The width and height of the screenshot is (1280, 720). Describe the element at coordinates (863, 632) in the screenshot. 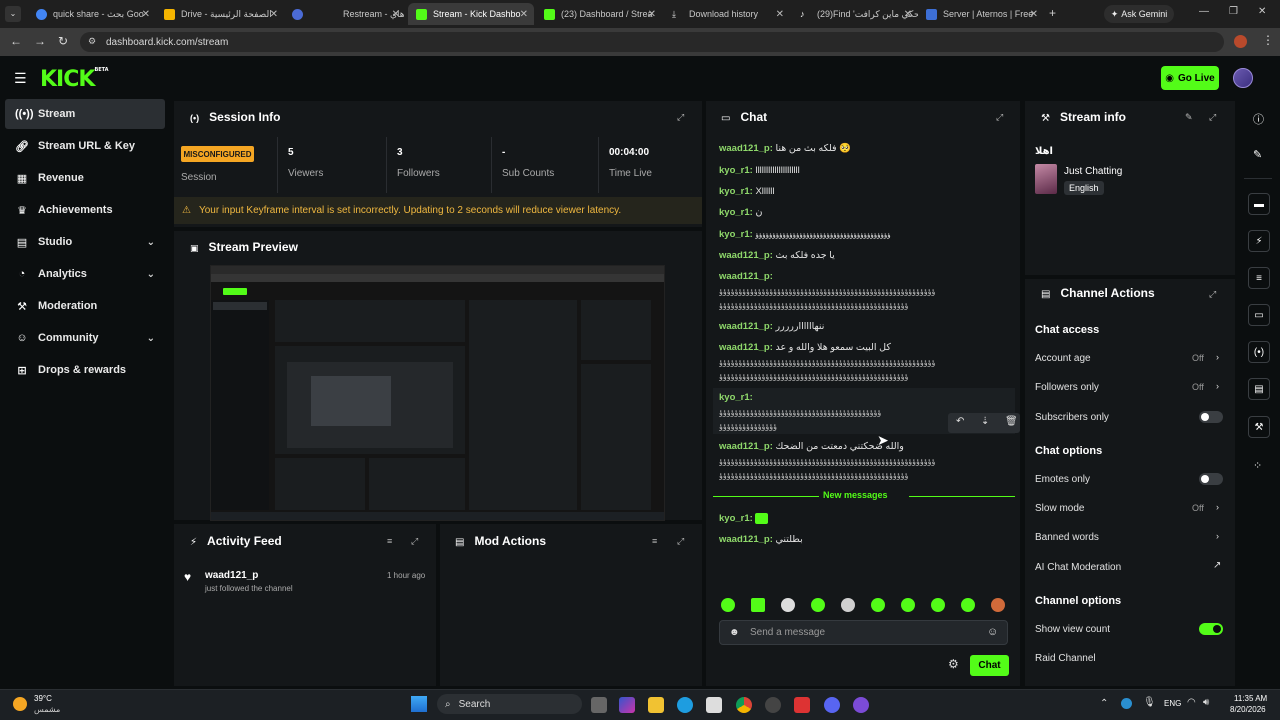

I see `chat-message-input: ☻ Send a message ☺` at that location.